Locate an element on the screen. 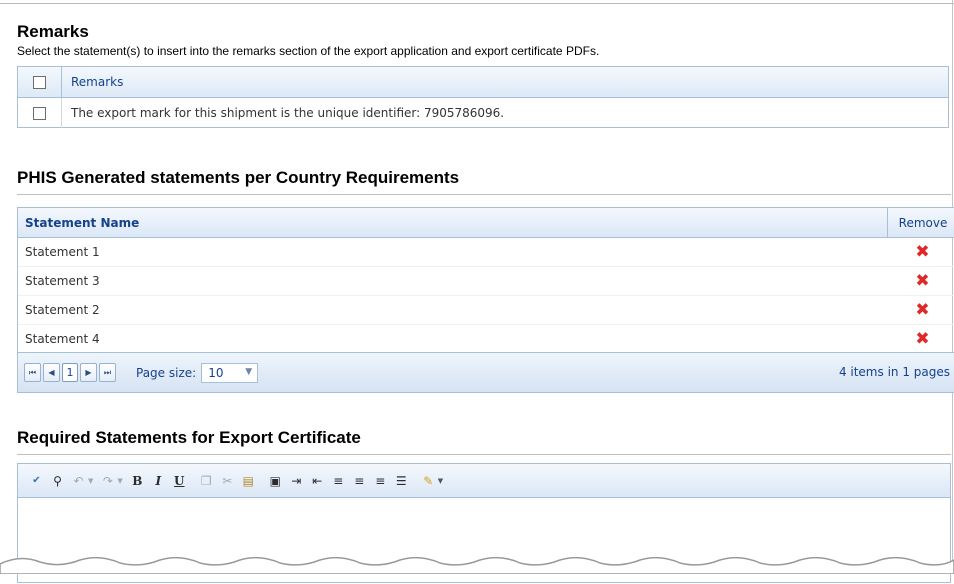 The width and height of the screenshot is (954, 584). numbered-list-icon: ☰ is located at coordinates (401, 480).